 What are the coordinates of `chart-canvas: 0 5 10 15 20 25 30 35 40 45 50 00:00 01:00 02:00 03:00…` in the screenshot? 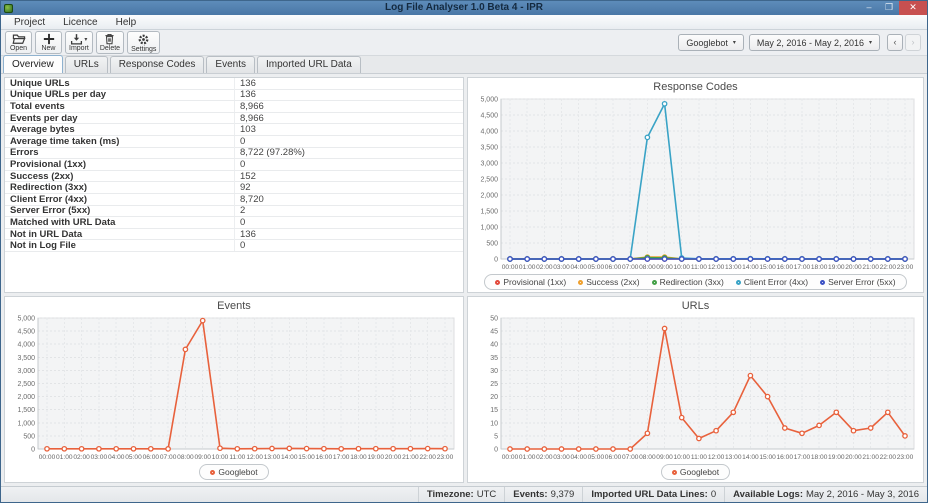 It's located at (702, 388).